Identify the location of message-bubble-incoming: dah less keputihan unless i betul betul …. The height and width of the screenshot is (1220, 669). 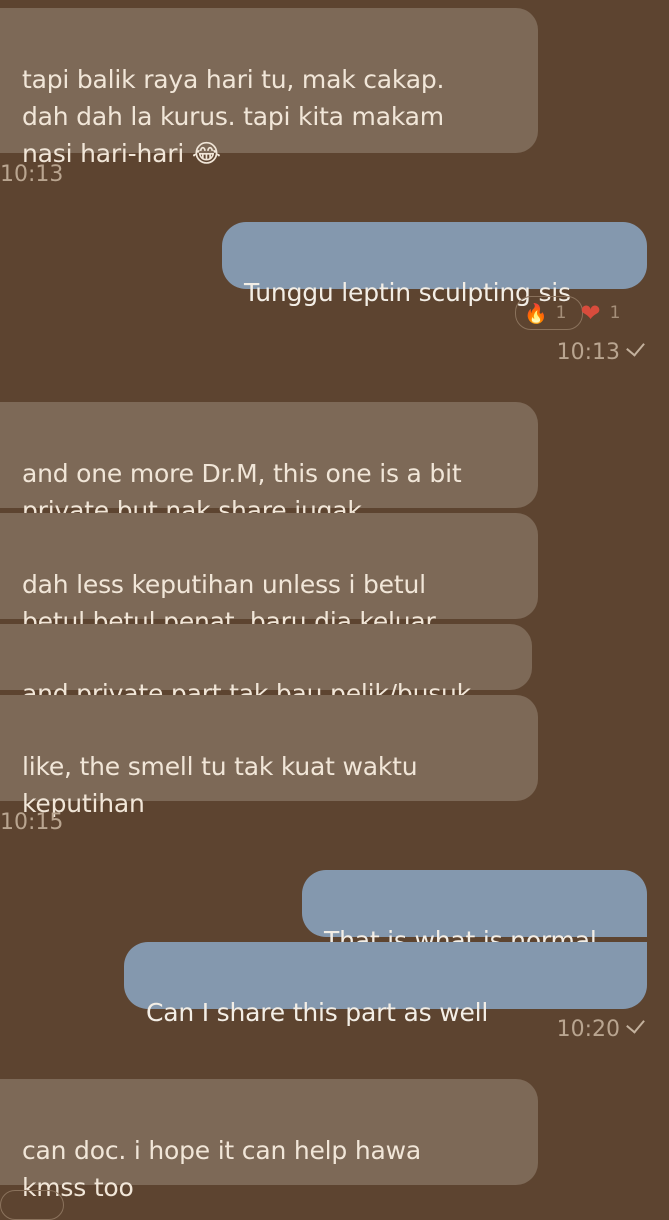
(269, 574).